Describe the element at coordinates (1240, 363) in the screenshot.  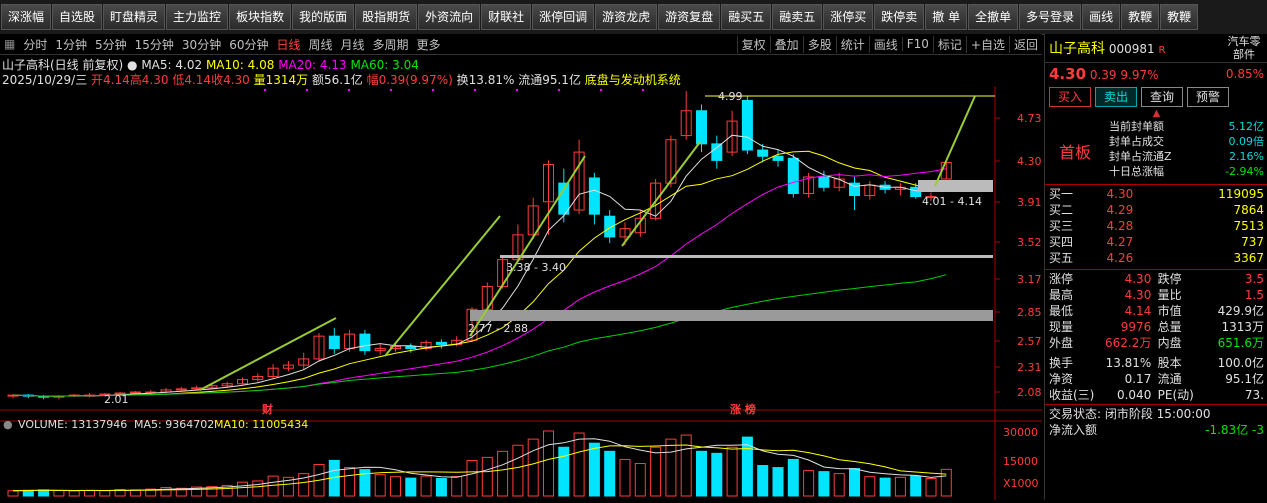
I see `stat-value: 100.0亿` at that location.